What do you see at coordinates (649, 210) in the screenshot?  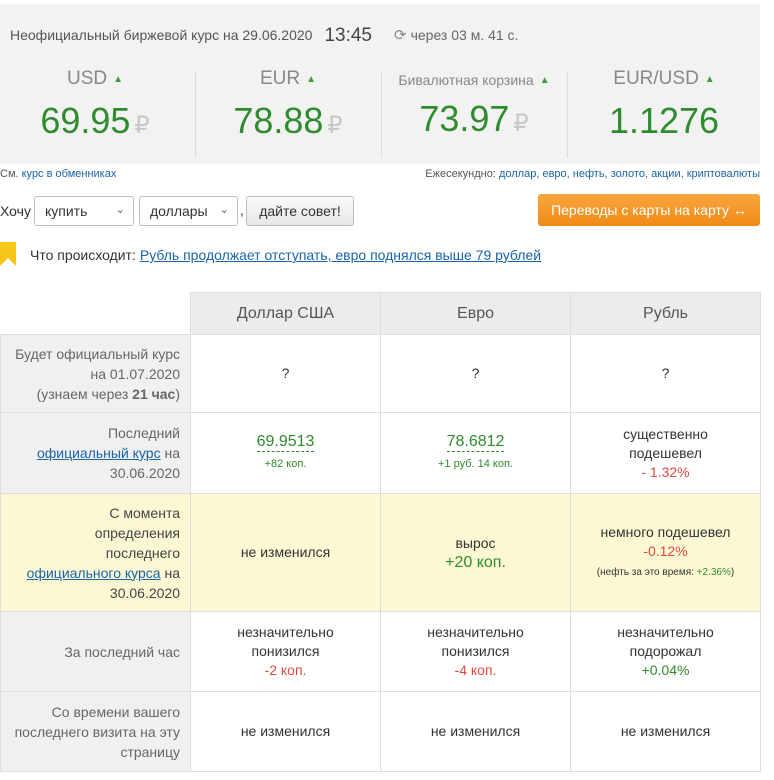 I see `card-transfer-button: Переводы с карты на карту ↔` at bounding box center [649, 210].